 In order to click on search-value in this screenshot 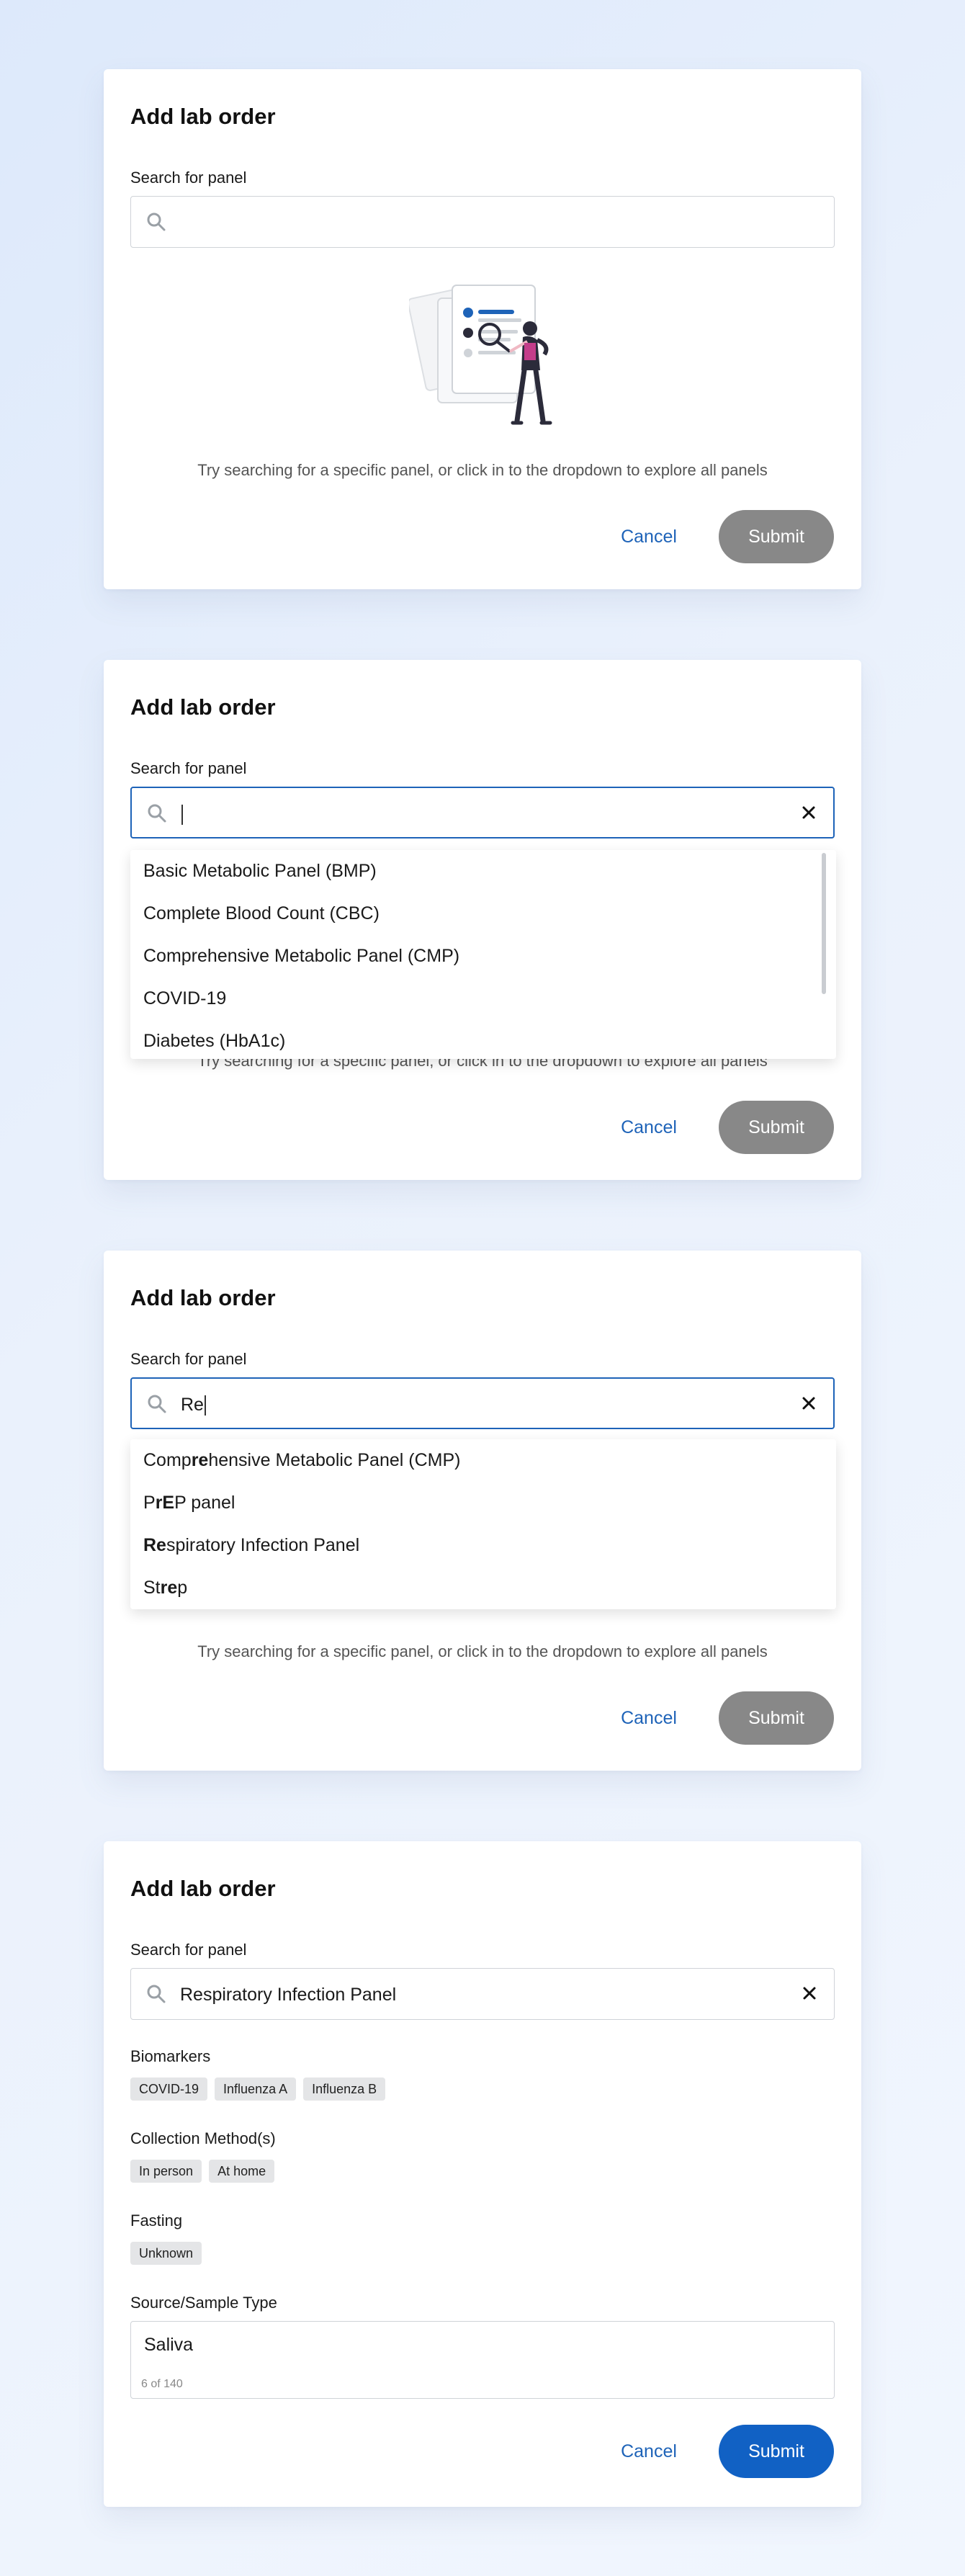, I will do `click(182, 815)`.